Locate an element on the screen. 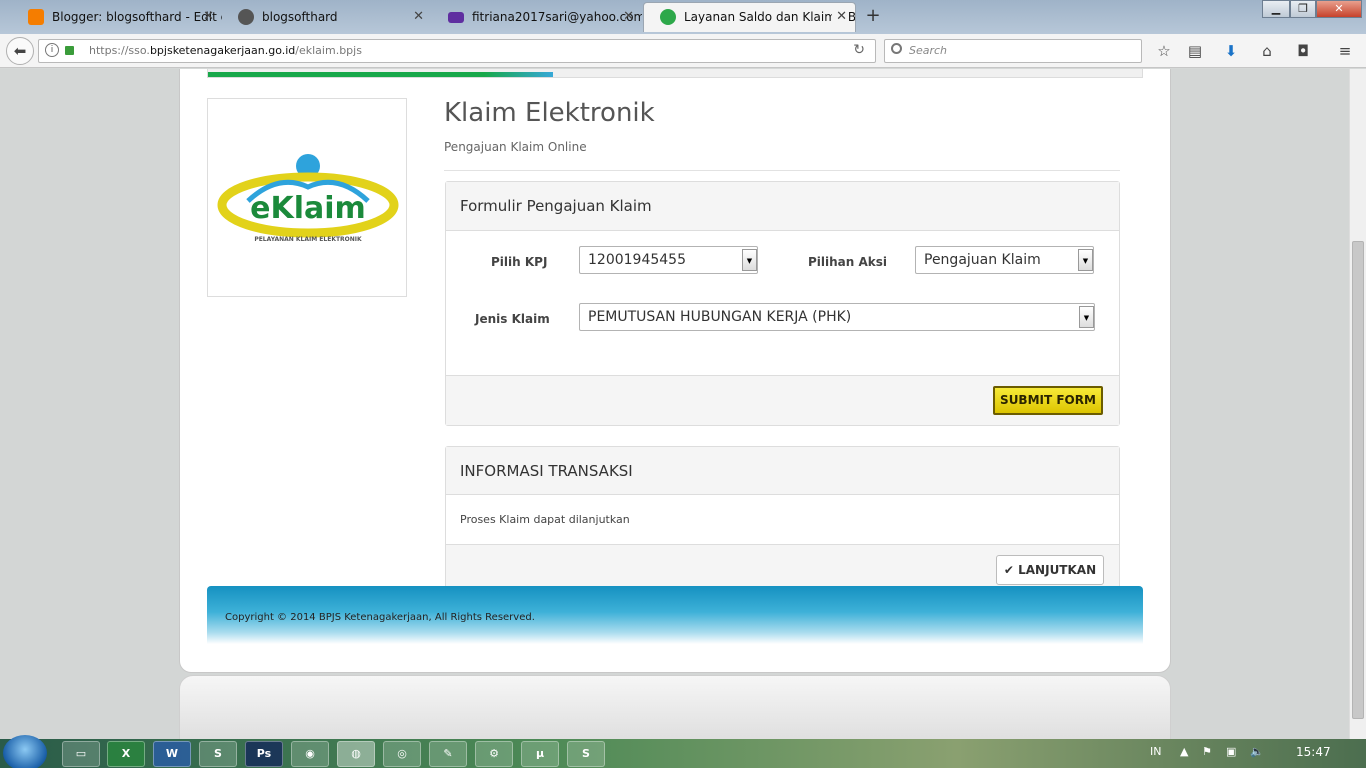 The image size is (1366, 768). new-tab-button: + is located at coordinates (873, 16).